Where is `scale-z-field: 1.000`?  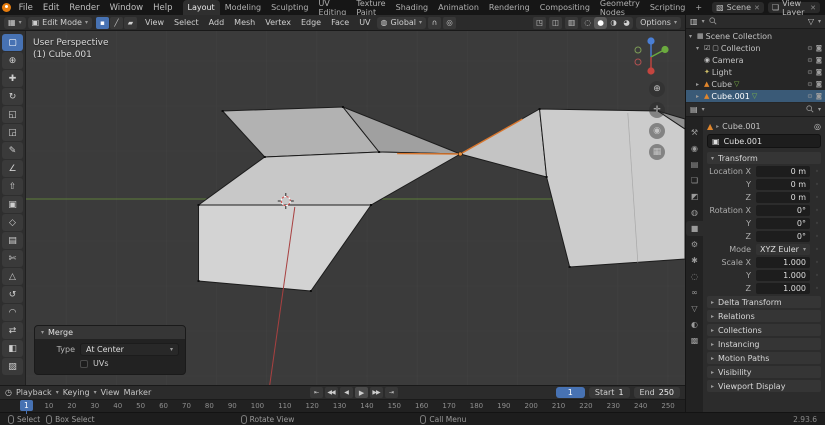
scale-z-field: 1.000 is located at coordinates (783, 288).